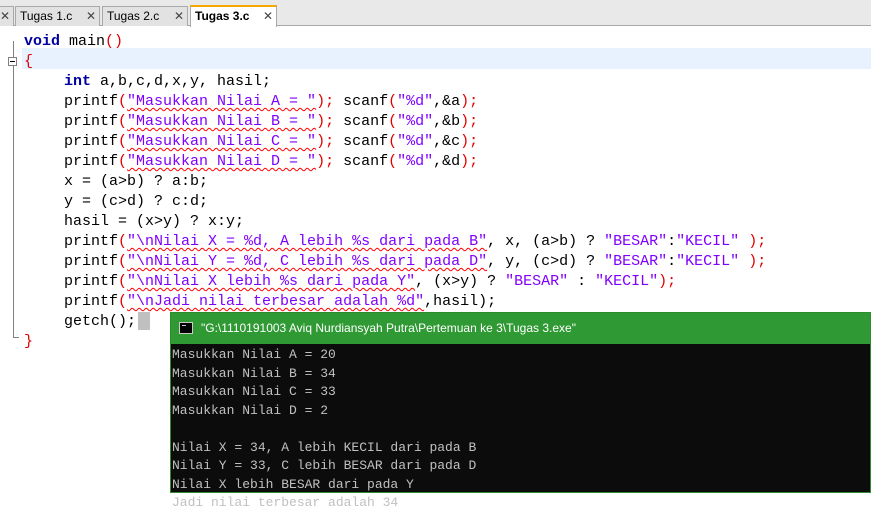 The height and width of the screenshot is (513, 871). I want to click on tab-label: Tugas 1.c, so click(46, 16).